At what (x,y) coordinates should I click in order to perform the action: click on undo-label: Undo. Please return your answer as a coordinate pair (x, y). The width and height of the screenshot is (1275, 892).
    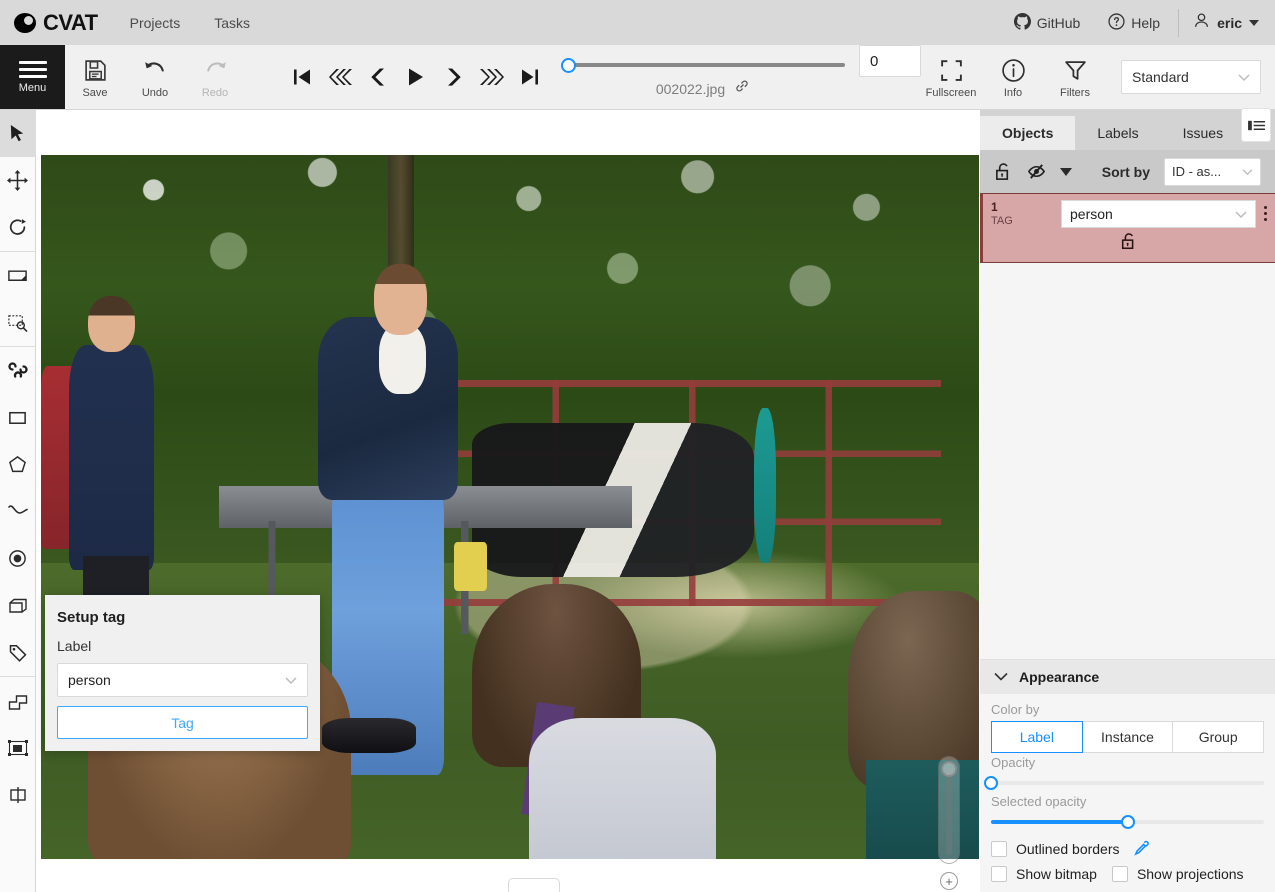
    Looking at the image, I should click on (155, 93).